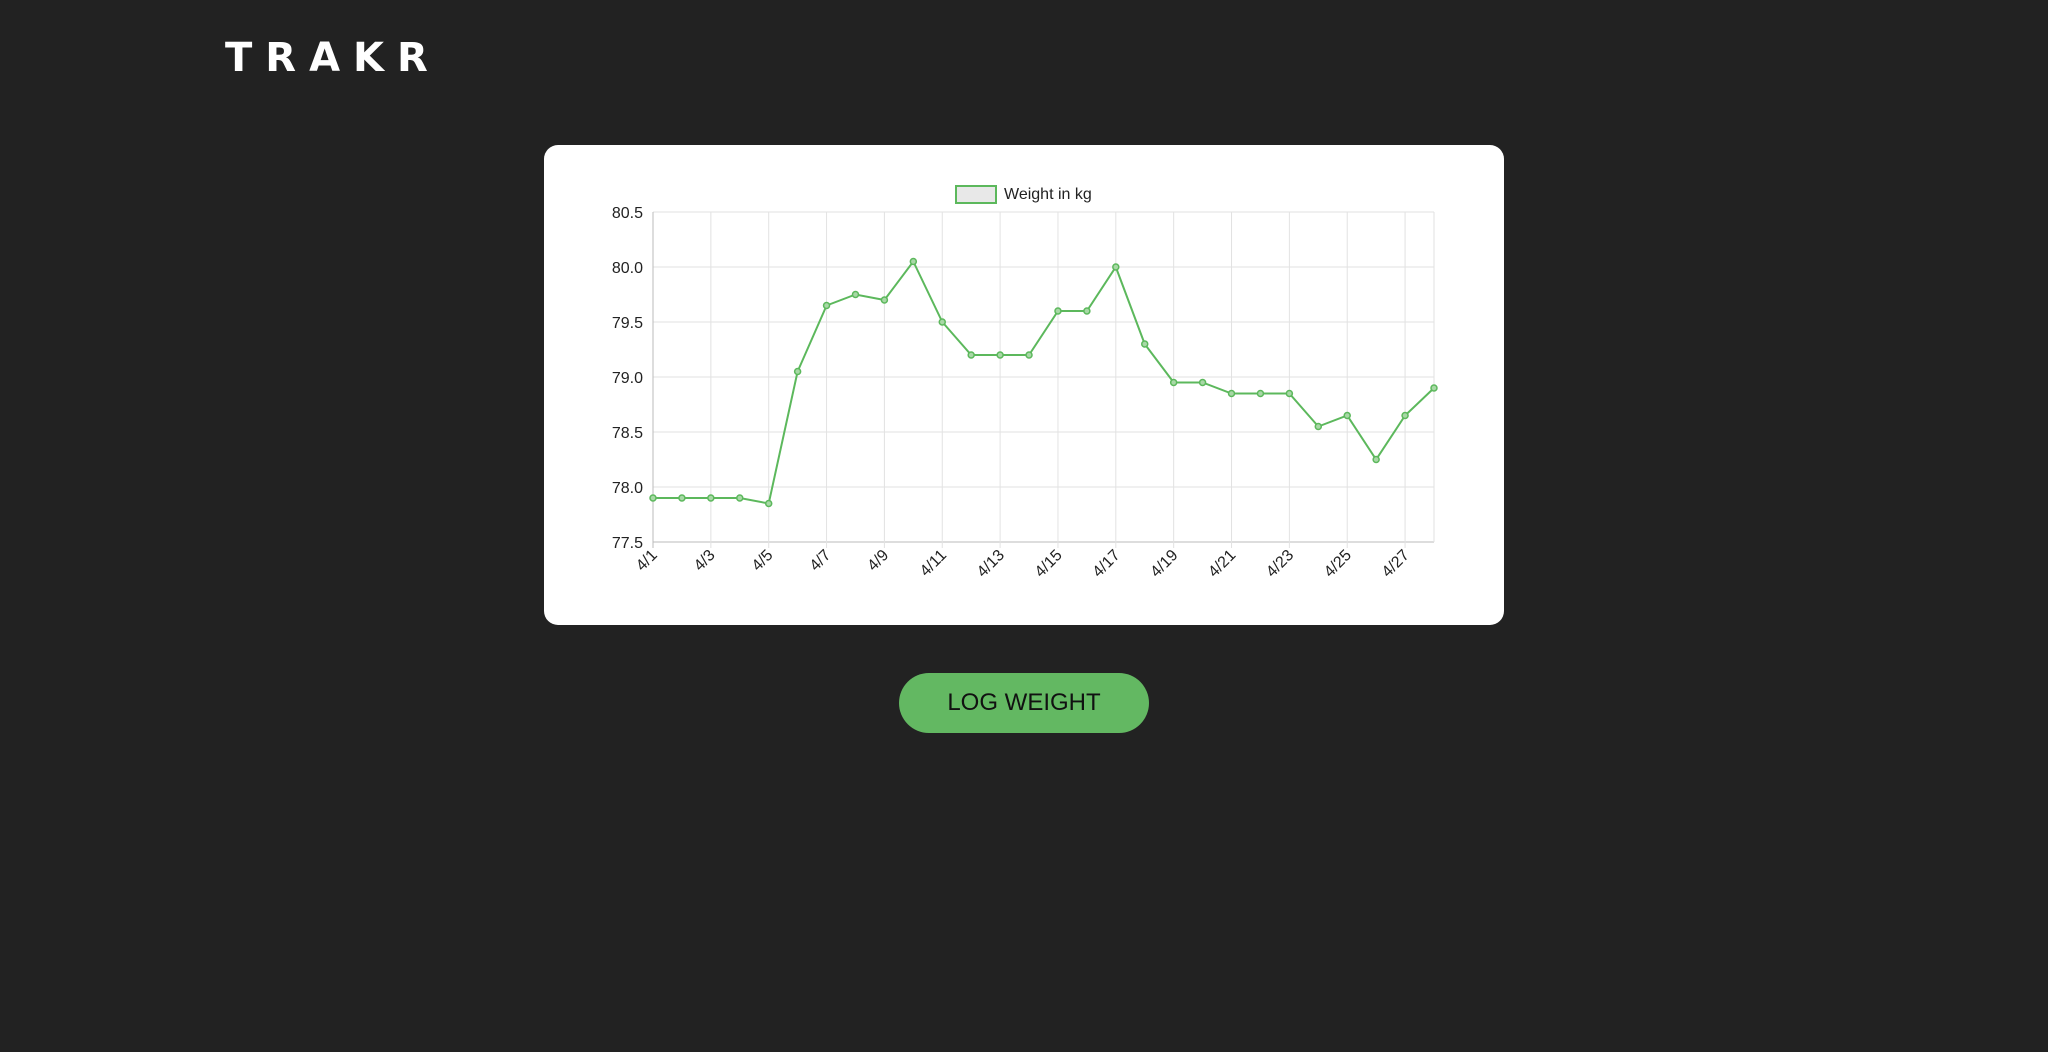  I want to click on y-tick-label: 78.5, so click(627, 433).